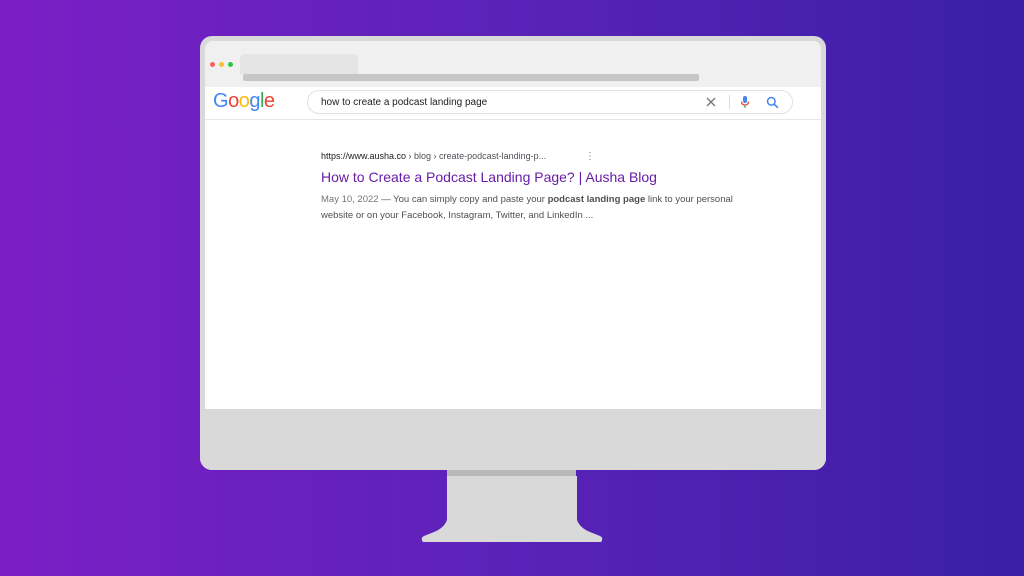 The height and width of the screenshot is (576, 1024). I want to click on google-logo: Google, so click(244, 101).